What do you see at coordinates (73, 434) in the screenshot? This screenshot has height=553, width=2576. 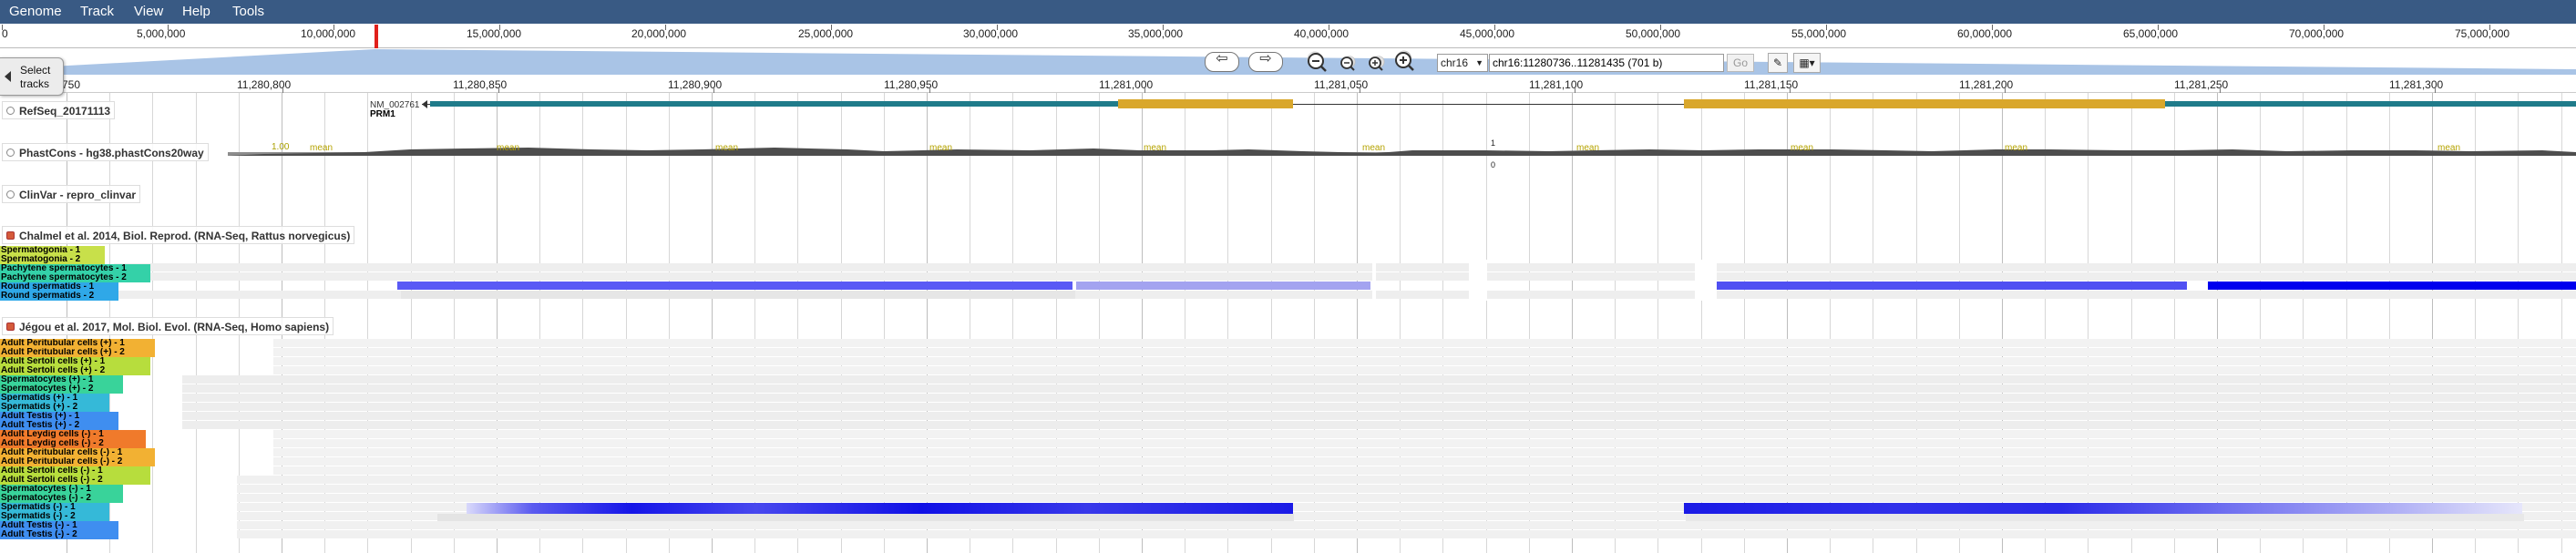 I see `sample-label: Adult Leydig cells (-) - 1` at bounding box center [73, 434].